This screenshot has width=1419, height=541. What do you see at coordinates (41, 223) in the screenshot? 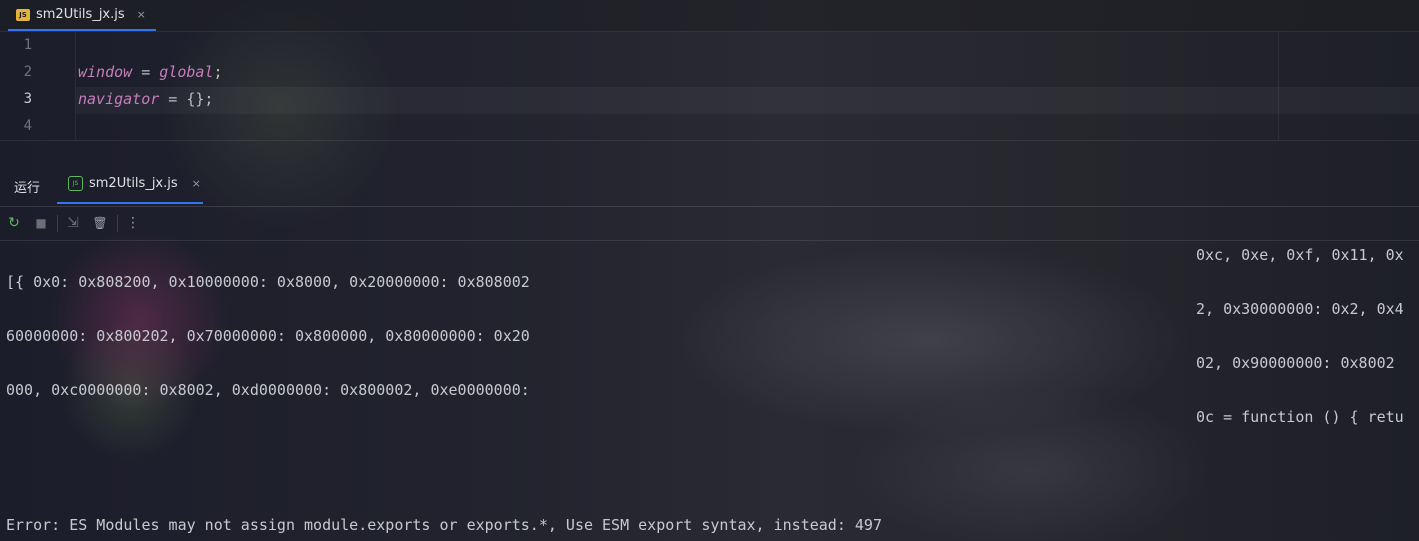
I see `stop-icon: ■` at bounding box center [41, 223].